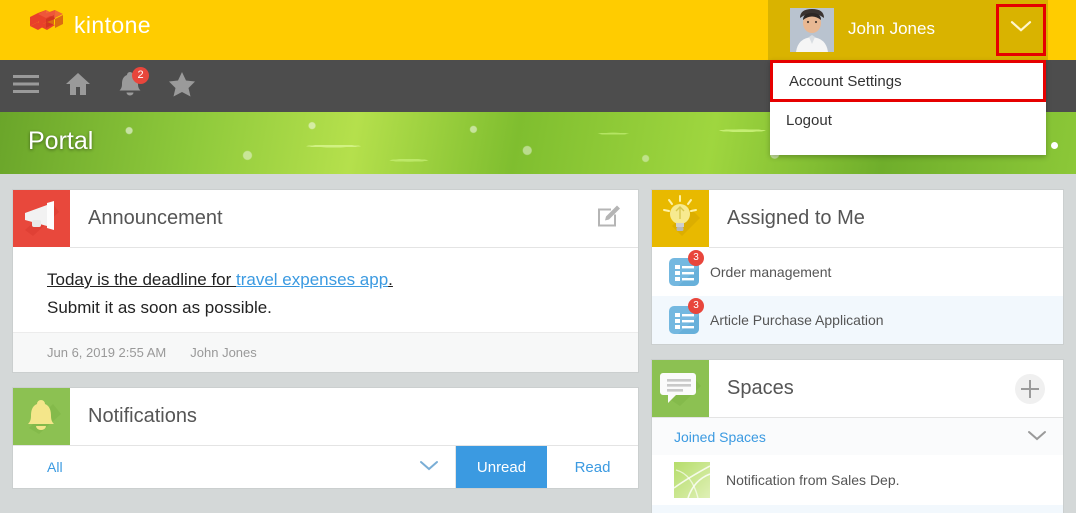 This screenshot has height=513, width=1076. I want to click on space-list-strip, so click(857, 509).